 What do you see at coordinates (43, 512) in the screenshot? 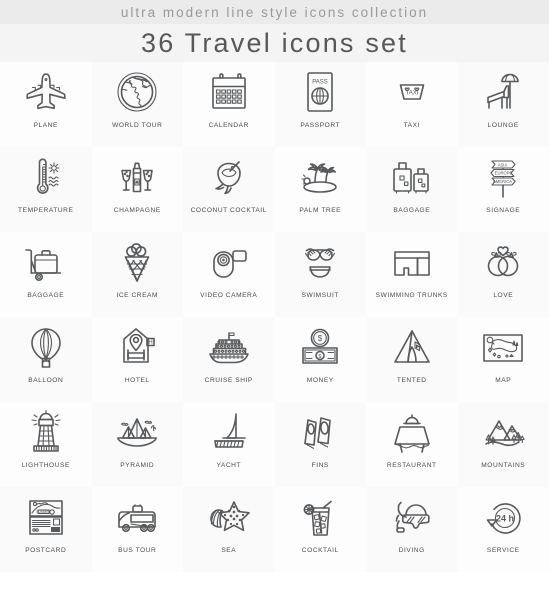
I see `svg-text: SUMMER` at bounding box center [43, 512].